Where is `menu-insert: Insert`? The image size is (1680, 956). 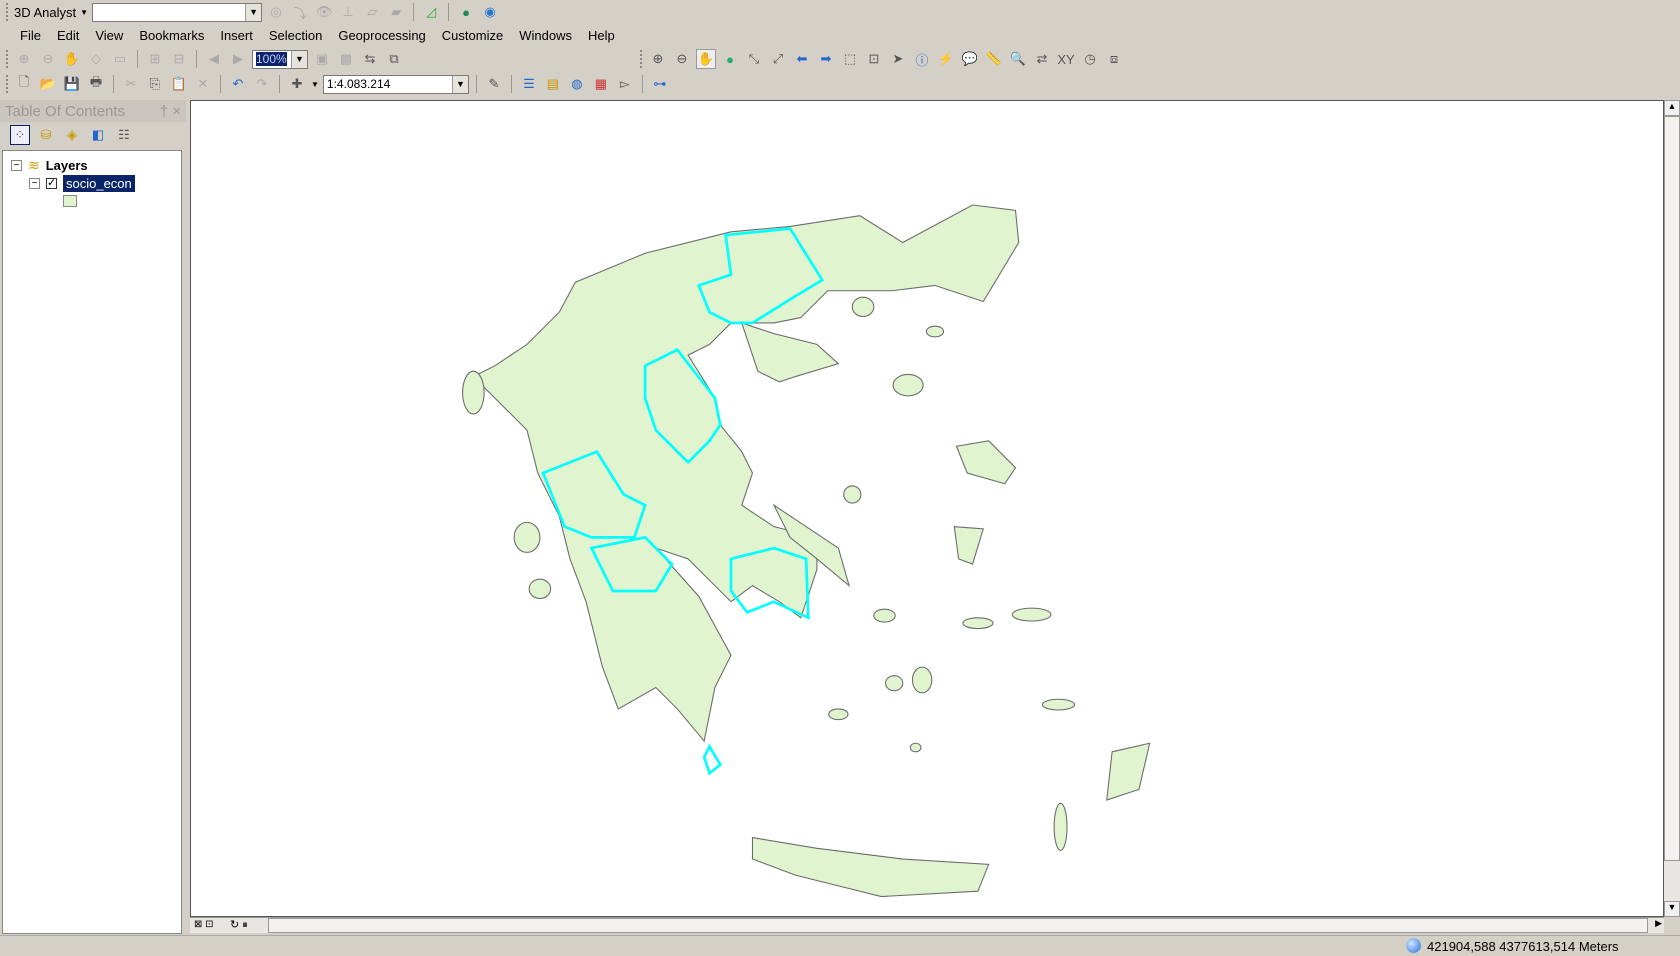
menu-insert: Insert is located at coordinates (236, 35).